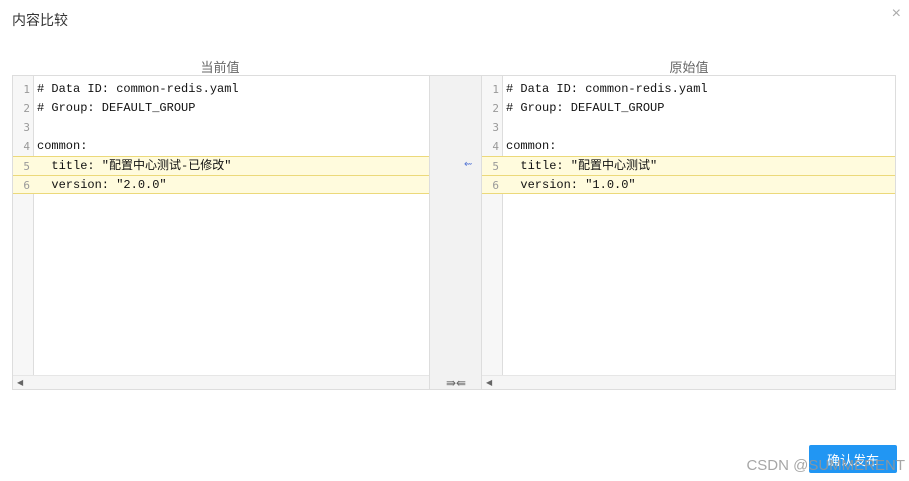 This screenshot has height=481, width=909. What do you see at coordinates (825, 465) in the screenshot?
I see `watermark: CSDN @SUMMERENT` at bounding box center [825, 465].